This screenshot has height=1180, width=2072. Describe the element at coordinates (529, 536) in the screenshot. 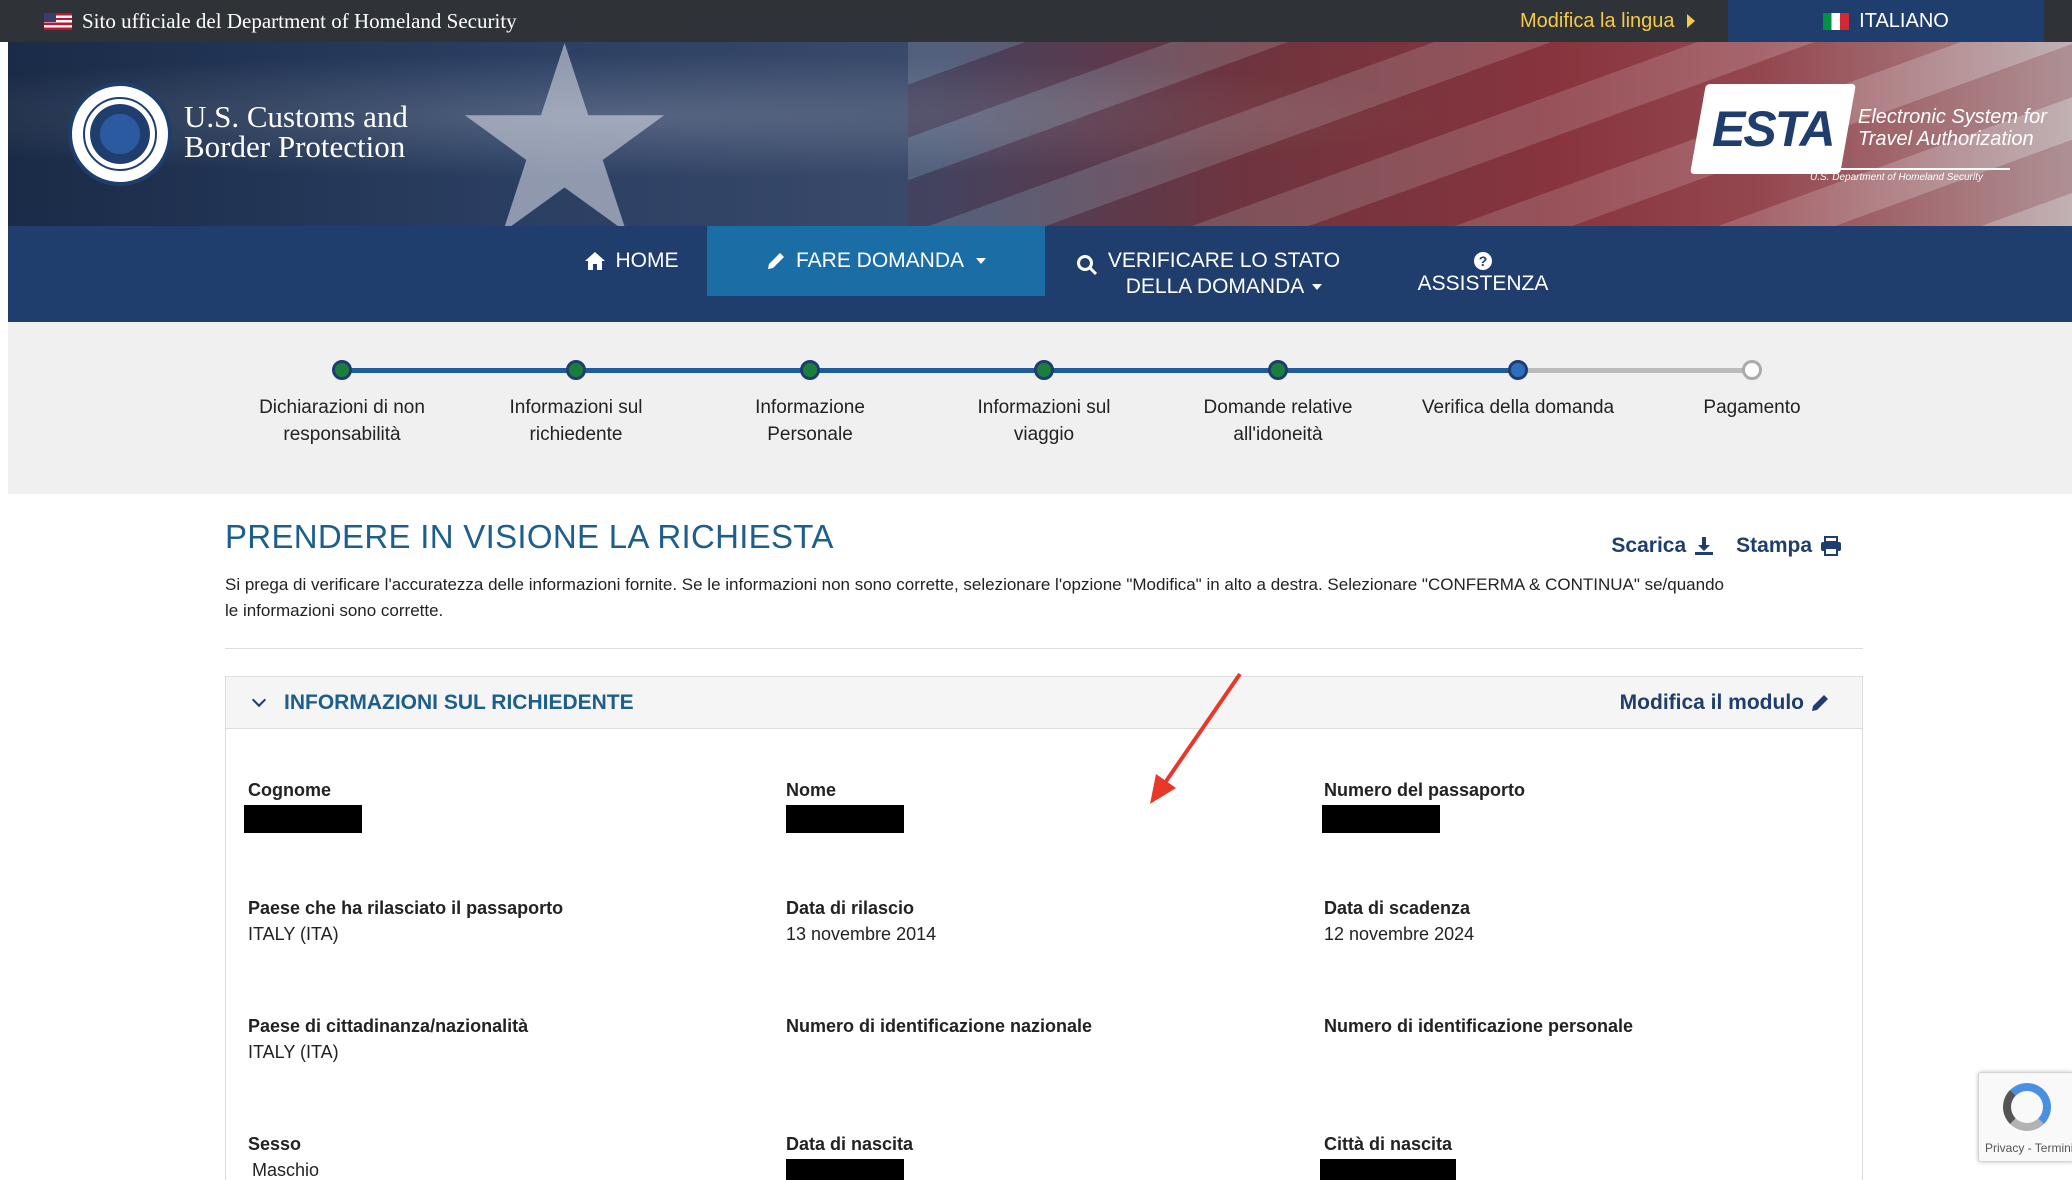

I see `page-title: PRENDERE IN VISIONE LA RICHIESTA` at that location.